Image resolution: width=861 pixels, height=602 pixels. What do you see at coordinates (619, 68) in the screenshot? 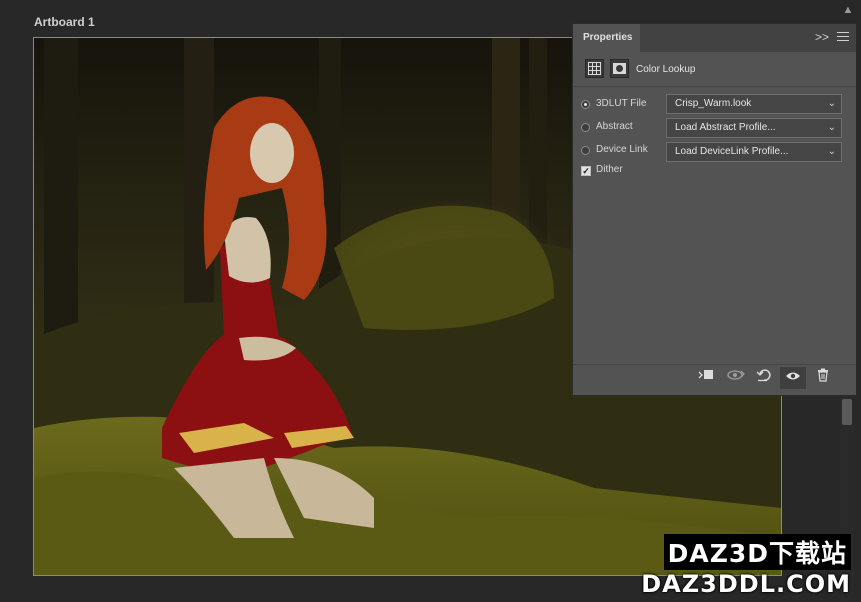
I see `layer-mask-icon` at bounding box center [619, 68].